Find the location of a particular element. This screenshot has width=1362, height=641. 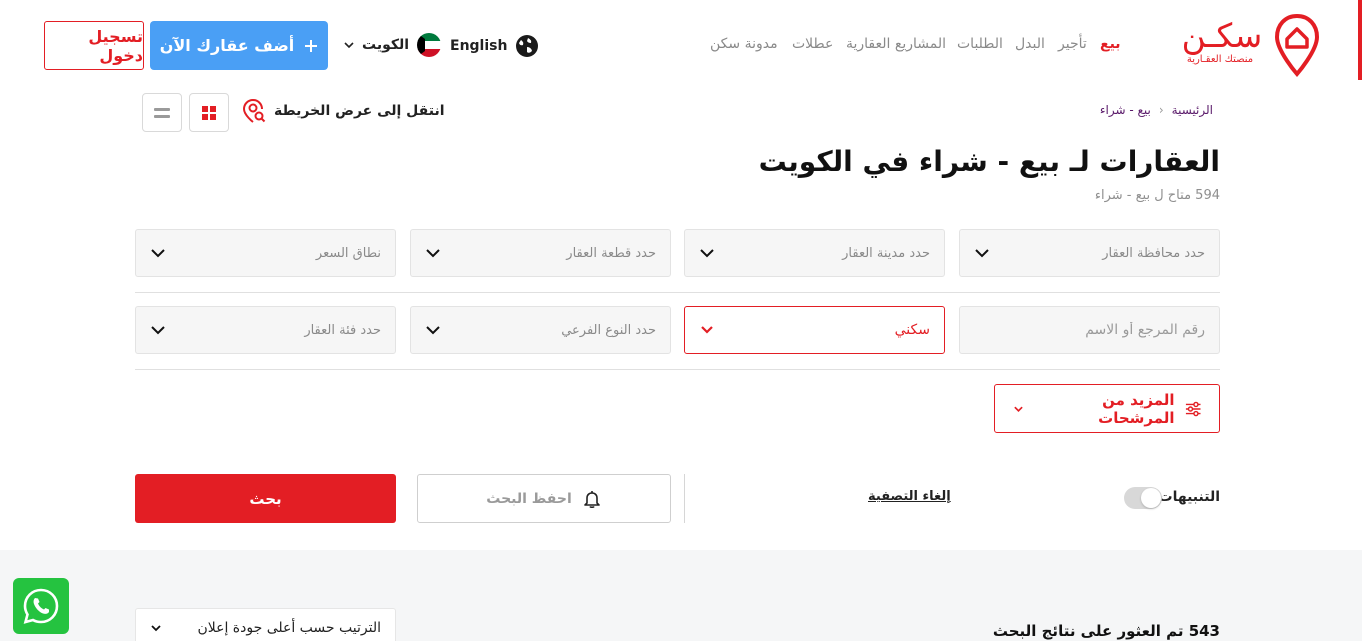

breadcrumb: الرئيسية ‹ بيع - شراء is located at coordinates (1156, 110).